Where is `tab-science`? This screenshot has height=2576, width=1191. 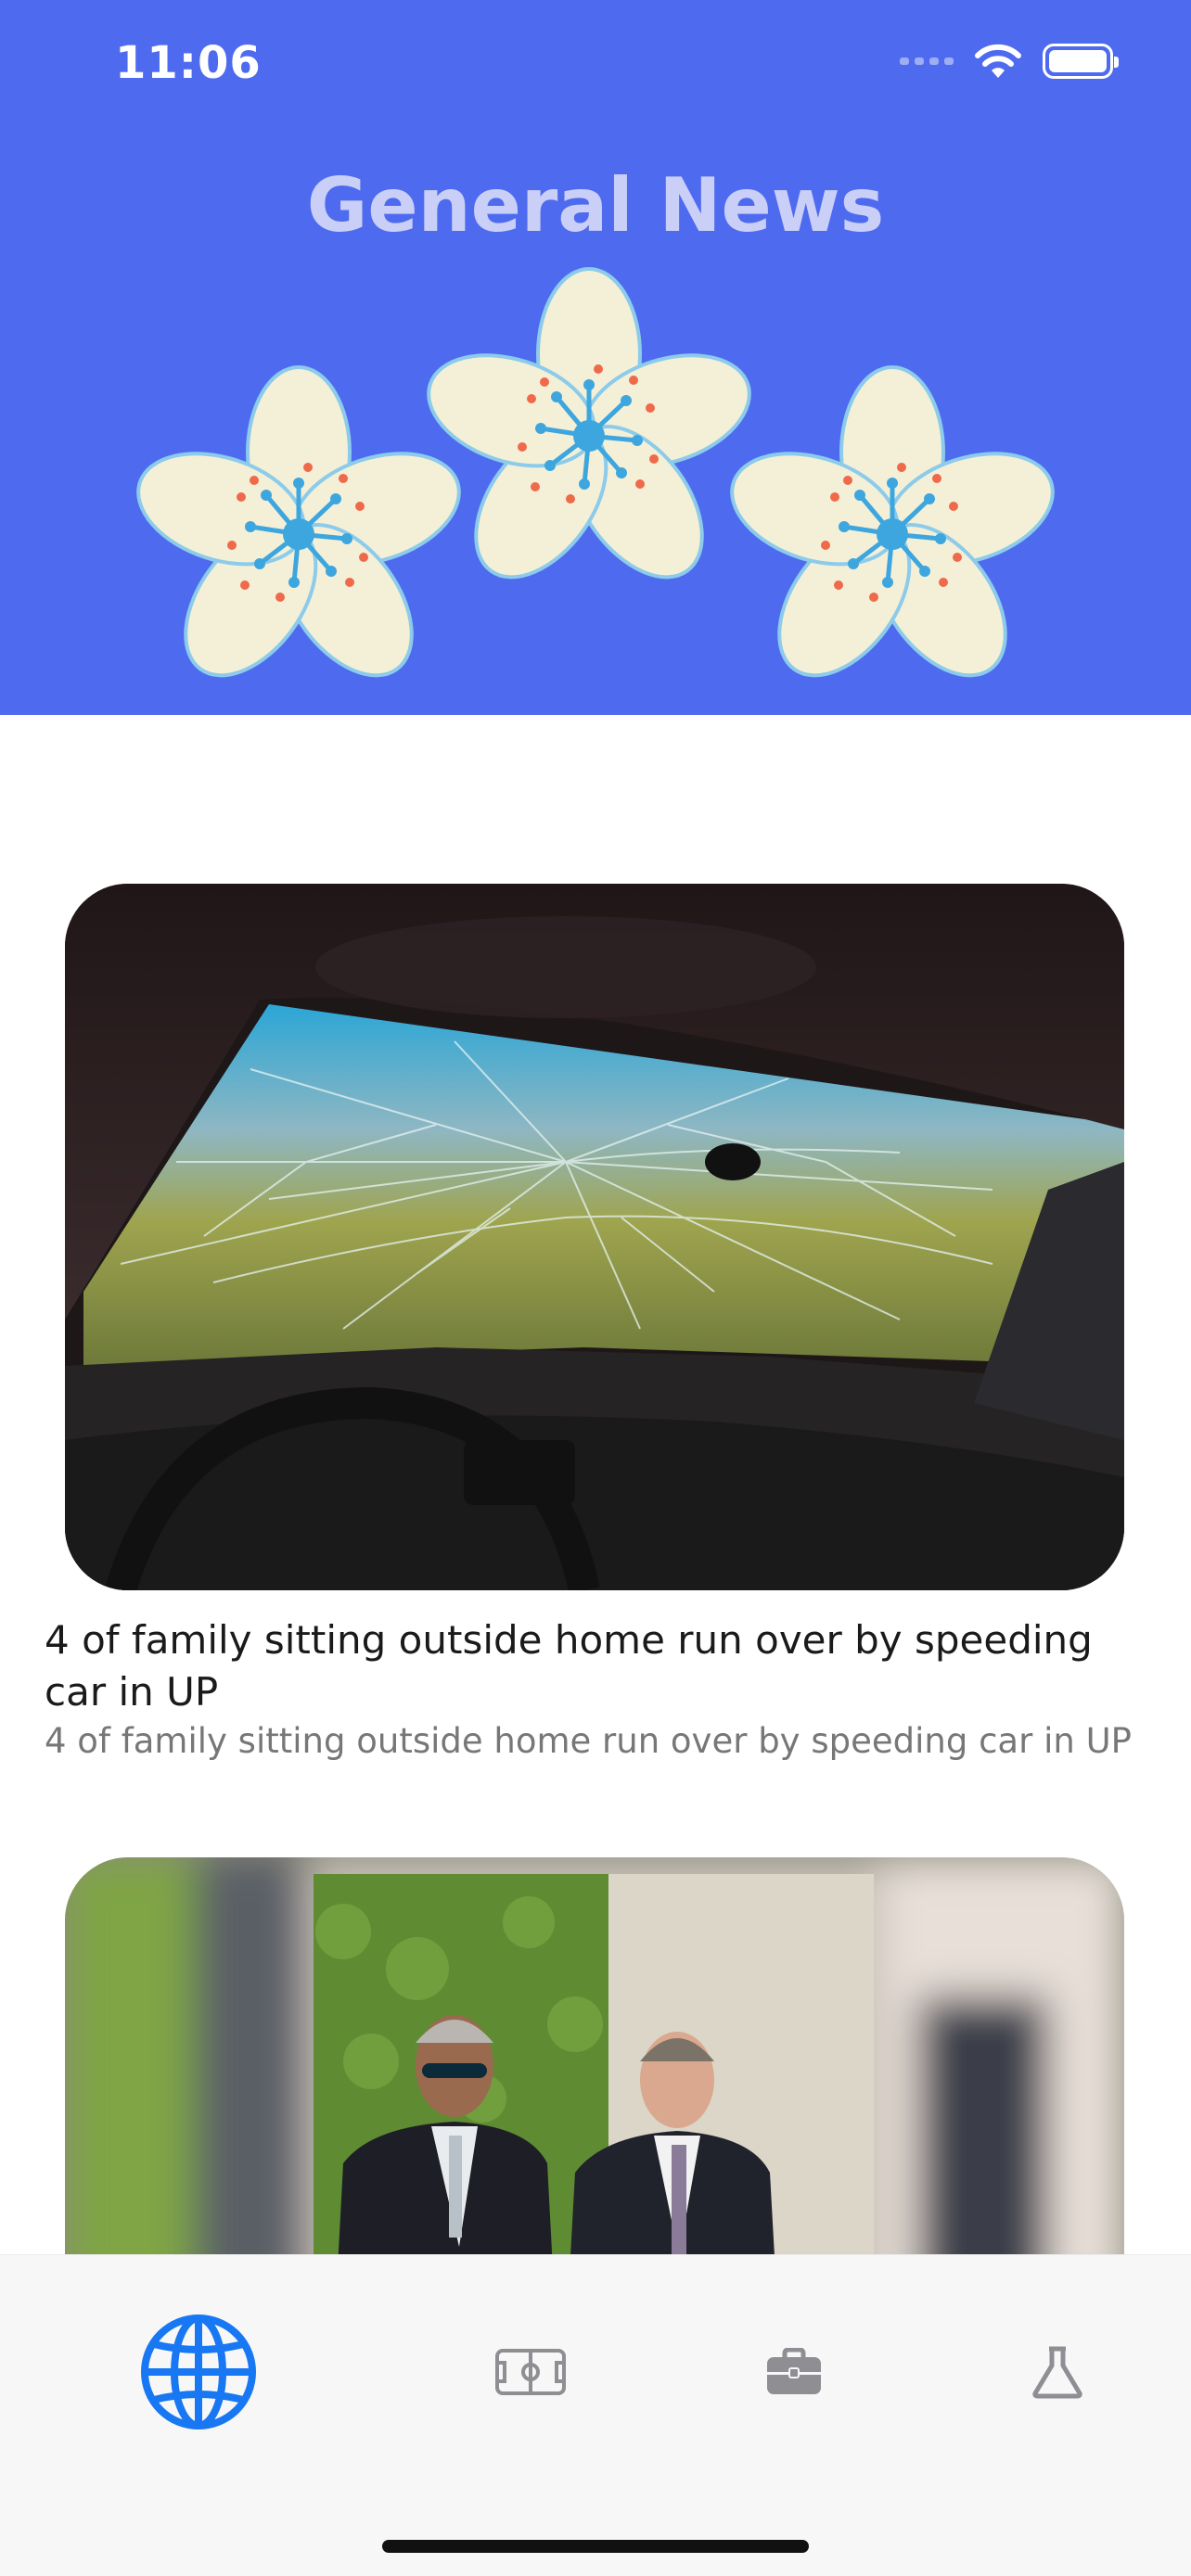
tab-science is located at coordinates (1058, 2372).